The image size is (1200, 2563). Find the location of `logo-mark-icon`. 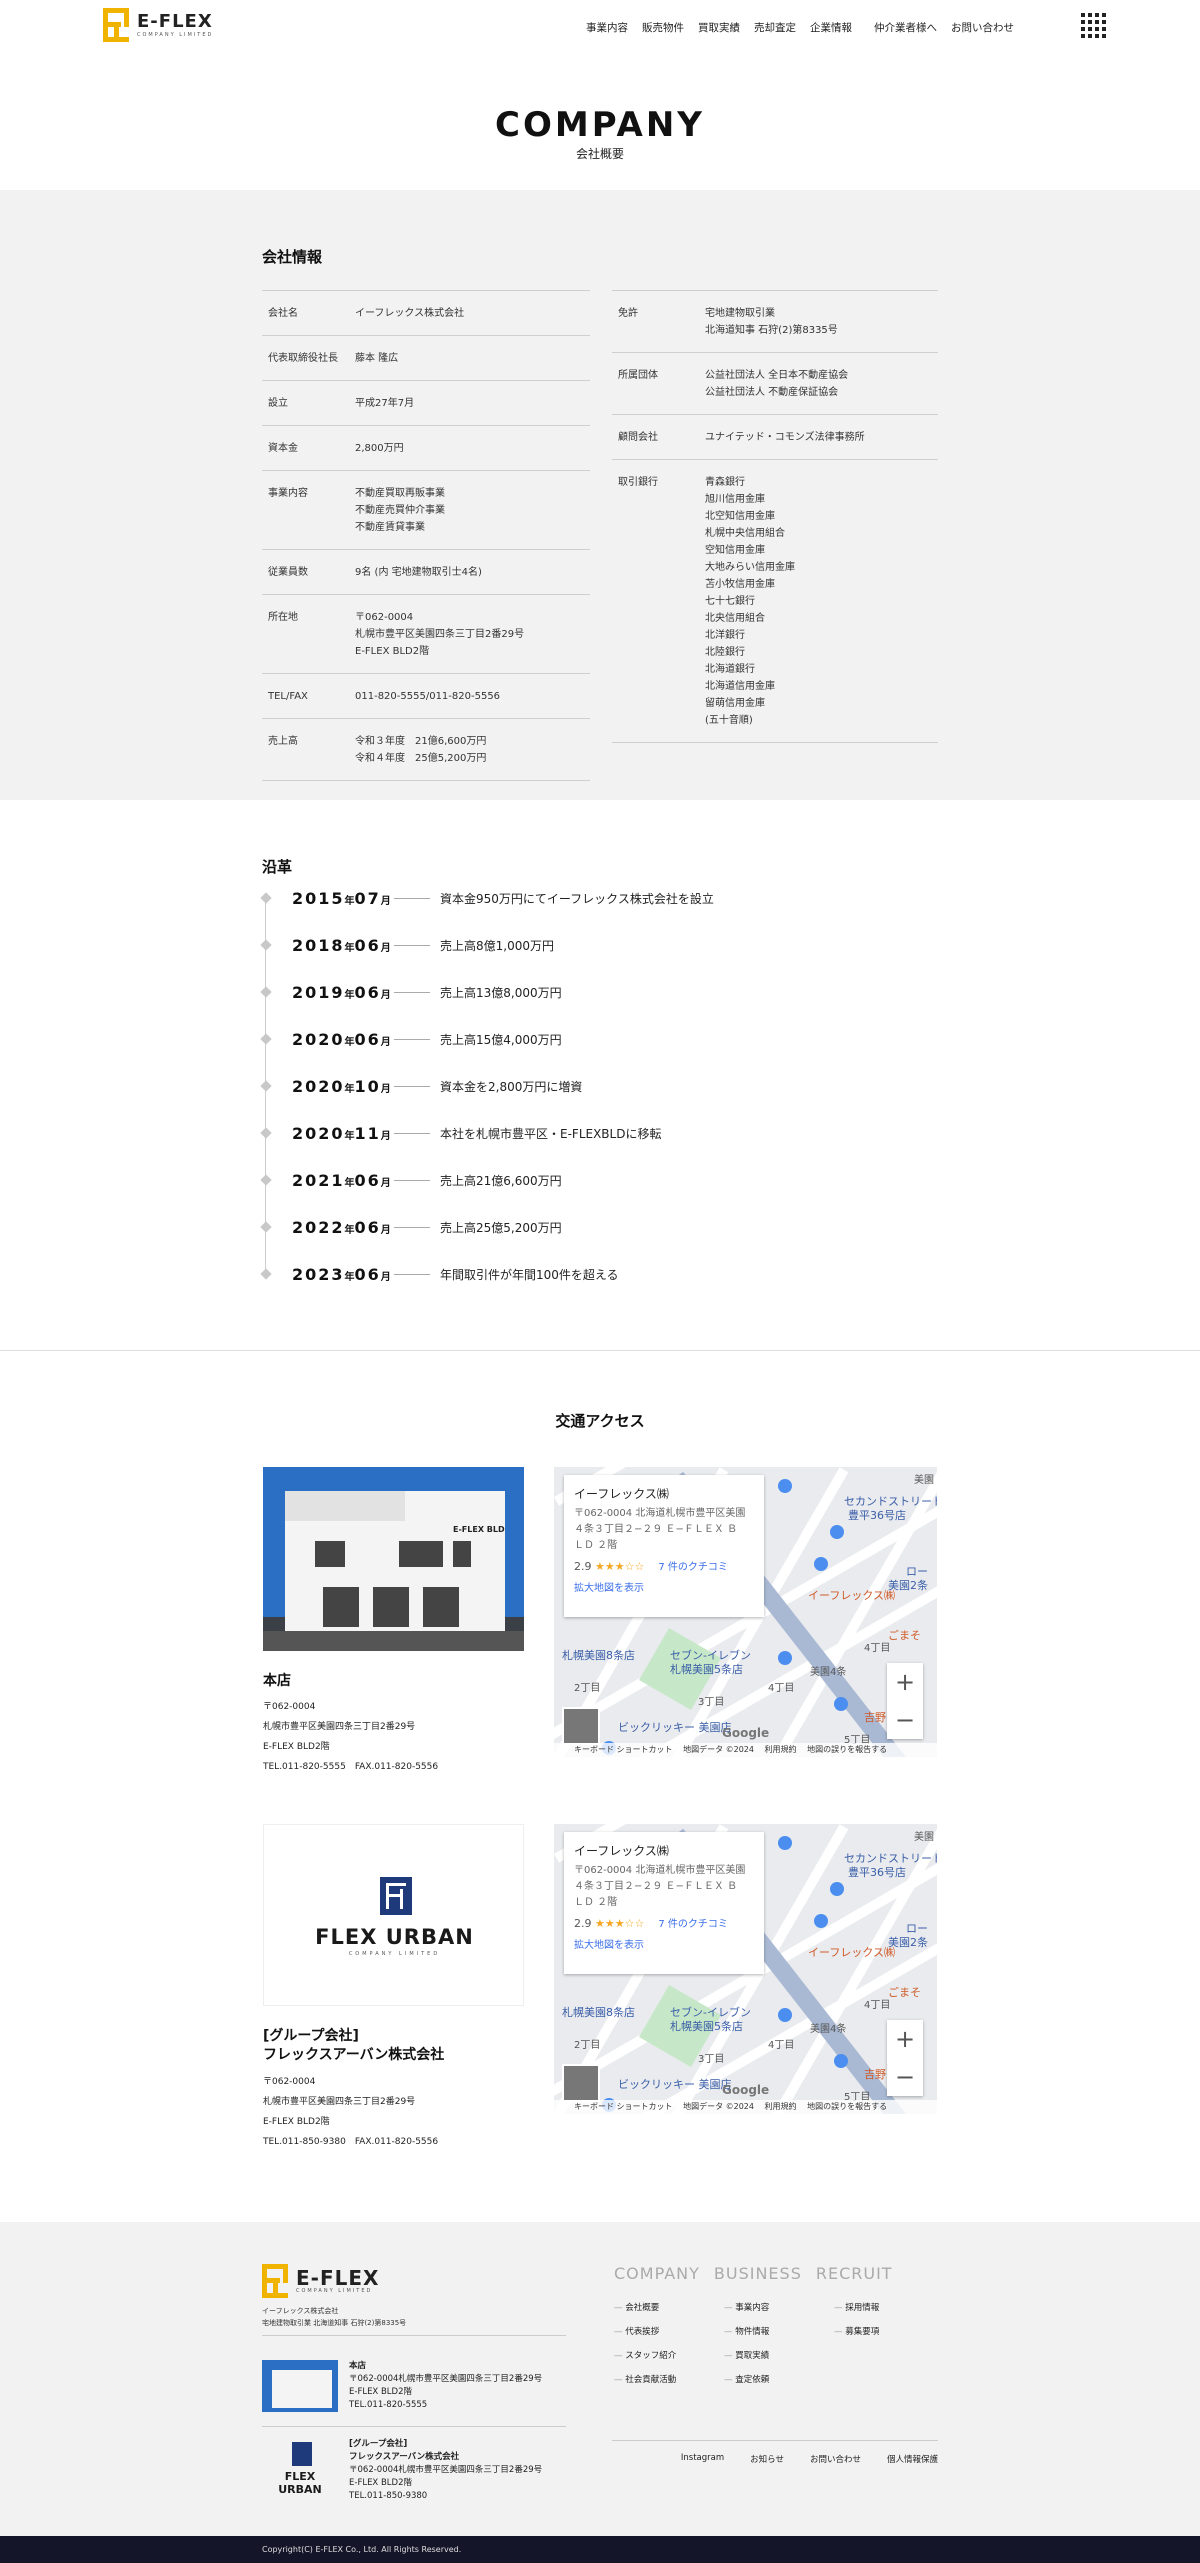

logo-mark-icon is located at coordinates (116, 25).